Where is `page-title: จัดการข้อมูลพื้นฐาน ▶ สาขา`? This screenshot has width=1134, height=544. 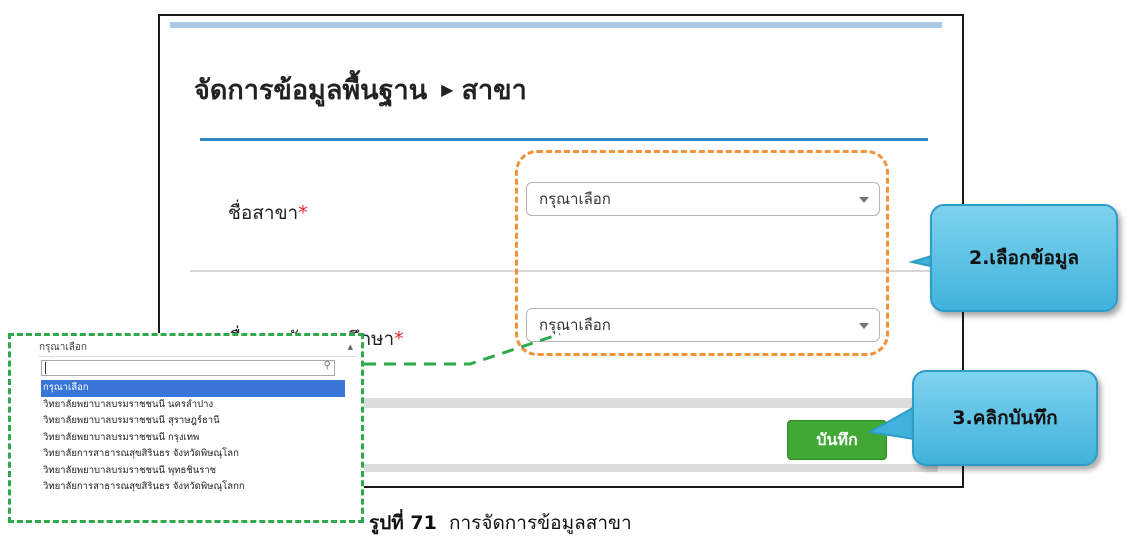 page-title: จัดการข้อมูลพื้นฐาน ▶ สาขา is located at coordinates (360, 89).